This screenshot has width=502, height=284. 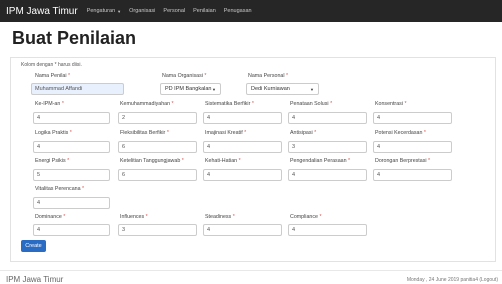 What do you see at coordinates (400, 133) in the screenshot?
I see `field-label-potensi-kecerdasan: Potensi Kecerdasan *` at bounding box center [400, 133].